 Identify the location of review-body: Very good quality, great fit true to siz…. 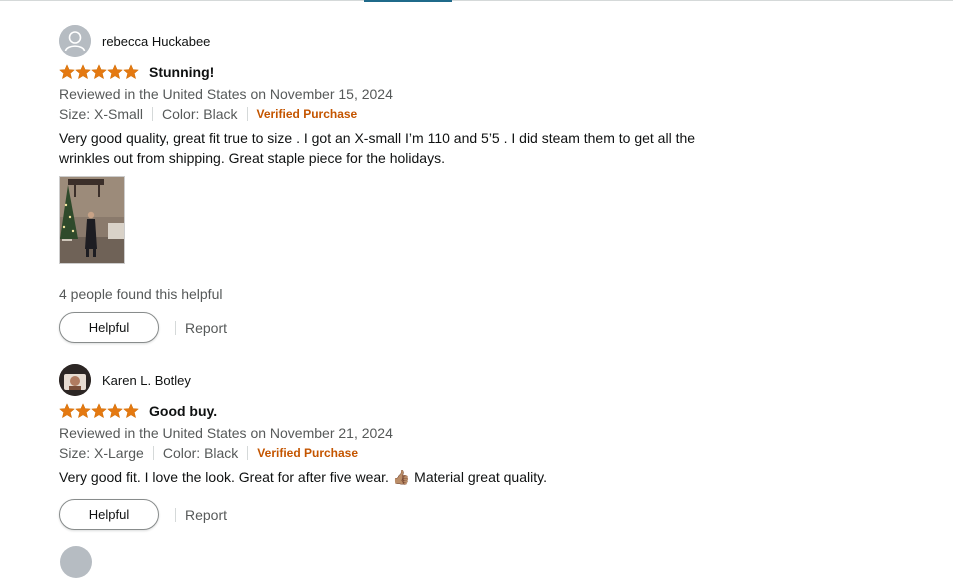
(409, 148).